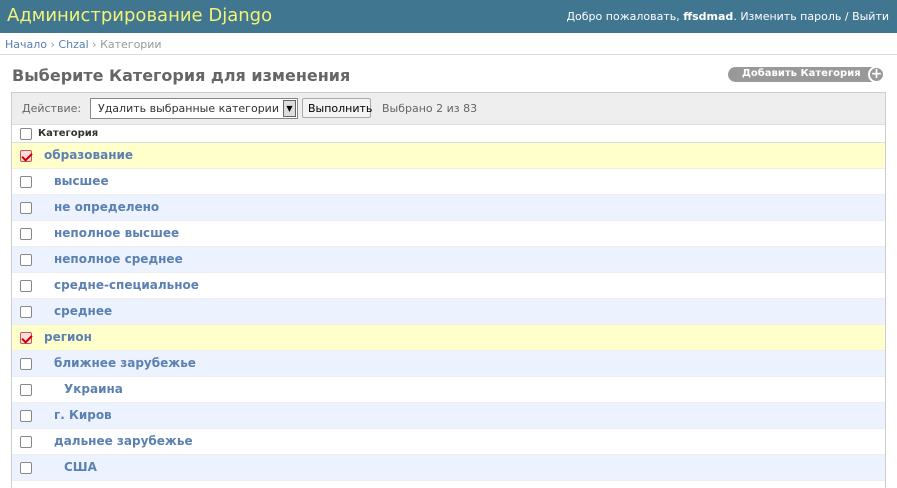 The width and height of the screenshot is (897, 488). What do you see at coordinates (448, 182) in the screenshot?
I see `table-row: высшее` at bounding box center [448, 182].